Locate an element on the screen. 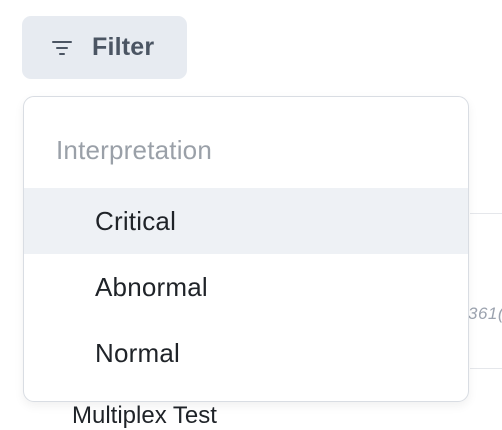 The image size is (502, 430). table-divider-top is located at coordinates (486, 213).